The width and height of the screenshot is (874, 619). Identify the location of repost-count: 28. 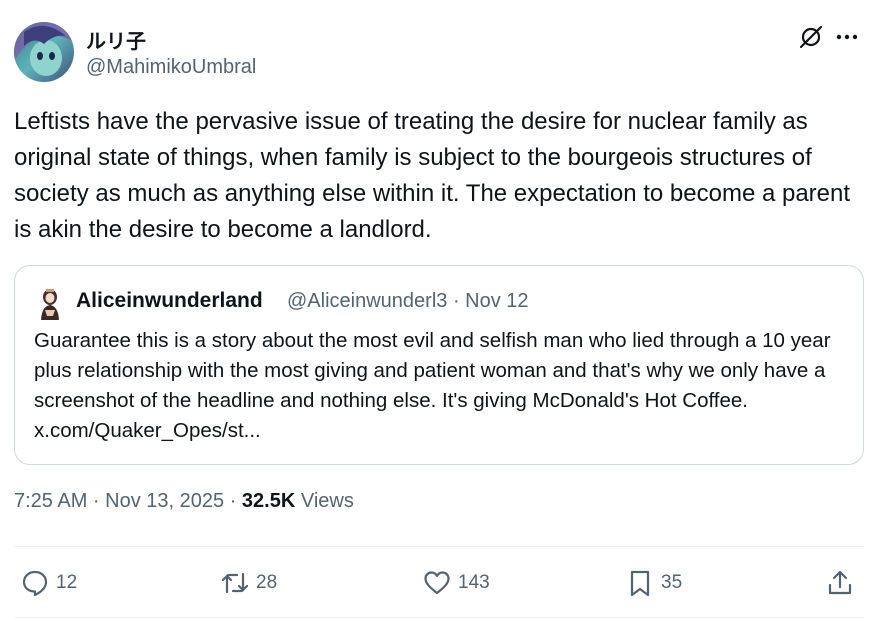
(267, 582).